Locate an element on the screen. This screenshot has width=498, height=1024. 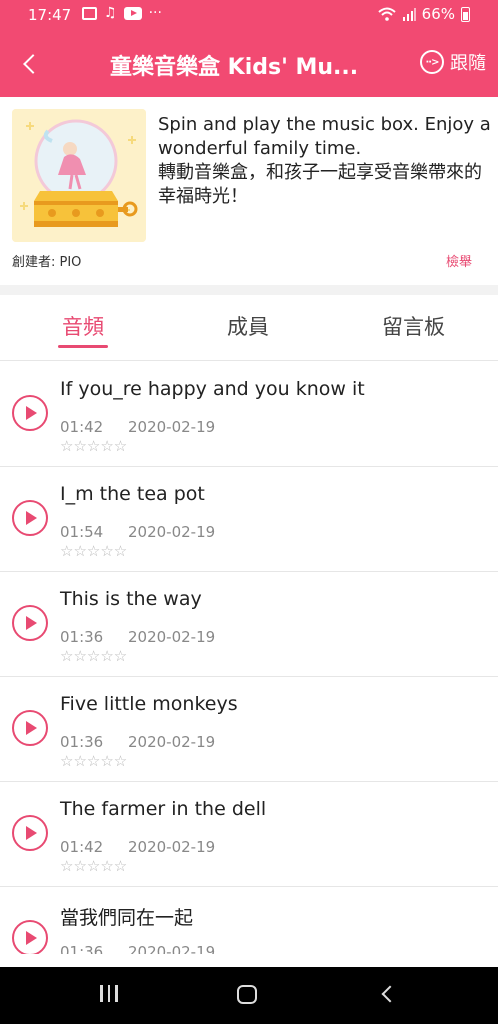
gallery-icon is located at coordinates (89, 13).